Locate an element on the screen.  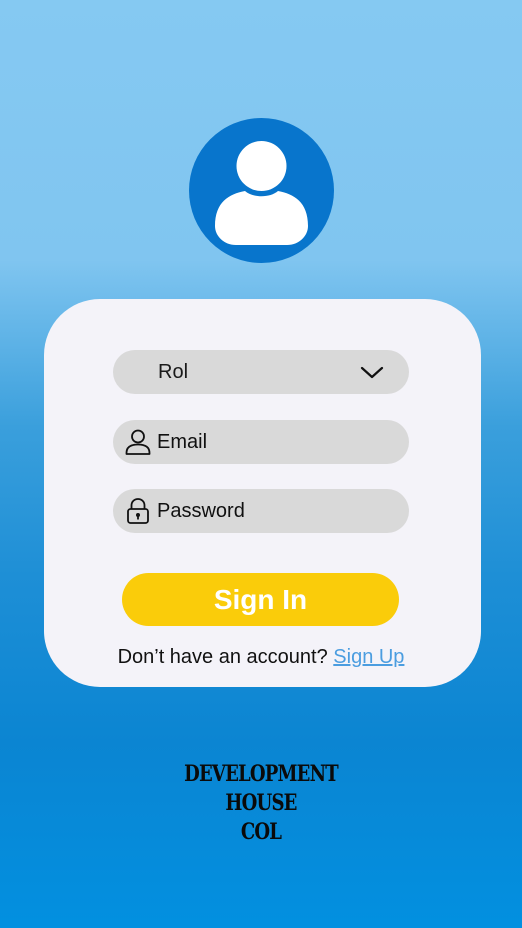
role-select: Rol is located at coordinates (261, 372).